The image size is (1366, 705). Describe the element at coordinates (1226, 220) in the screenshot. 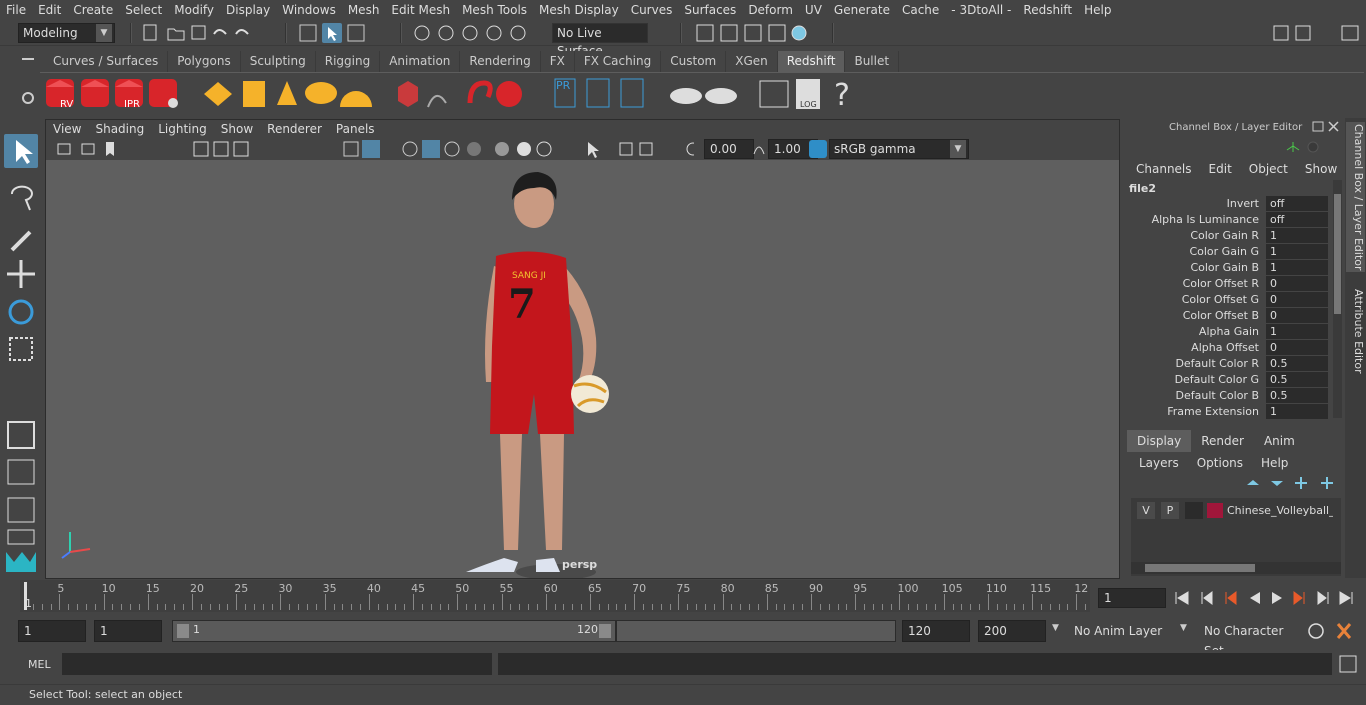

I see `attribute-row: Alpha Is Luminance off` at that location.